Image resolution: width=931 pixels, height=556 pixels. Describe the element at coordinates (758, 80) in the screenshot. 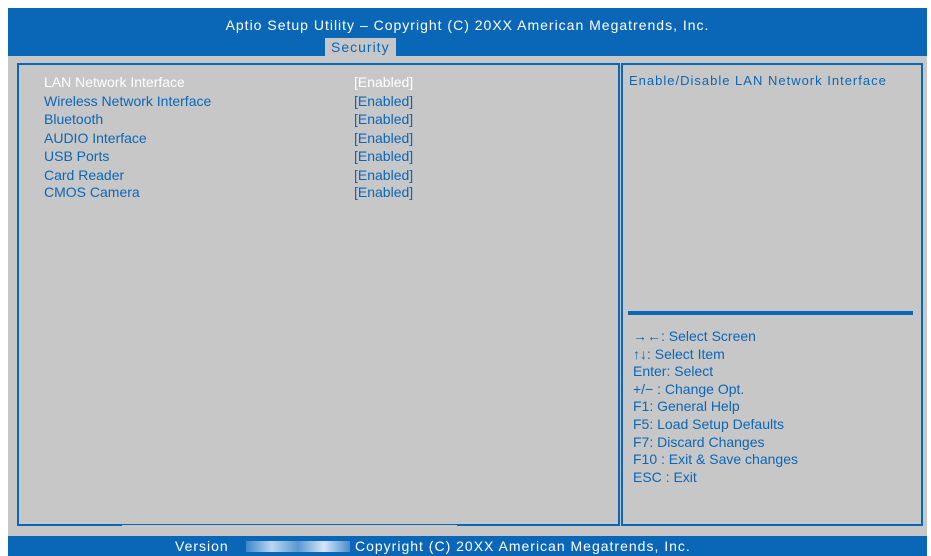

I see `help-description: Enable/Disable LAN Network Interface` at that location.